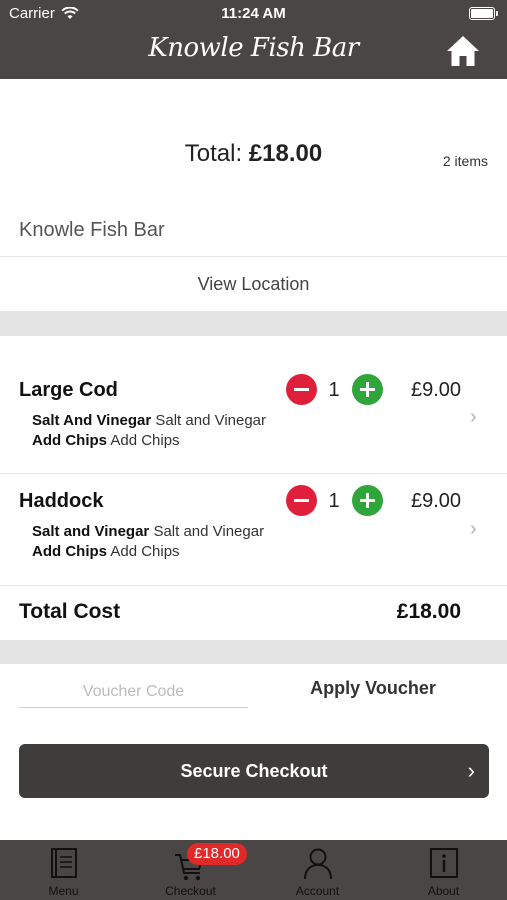 This screenshot has width=507, height=900. I want to click on shop-name: Knowle Fish Bar, so click(92, 230).